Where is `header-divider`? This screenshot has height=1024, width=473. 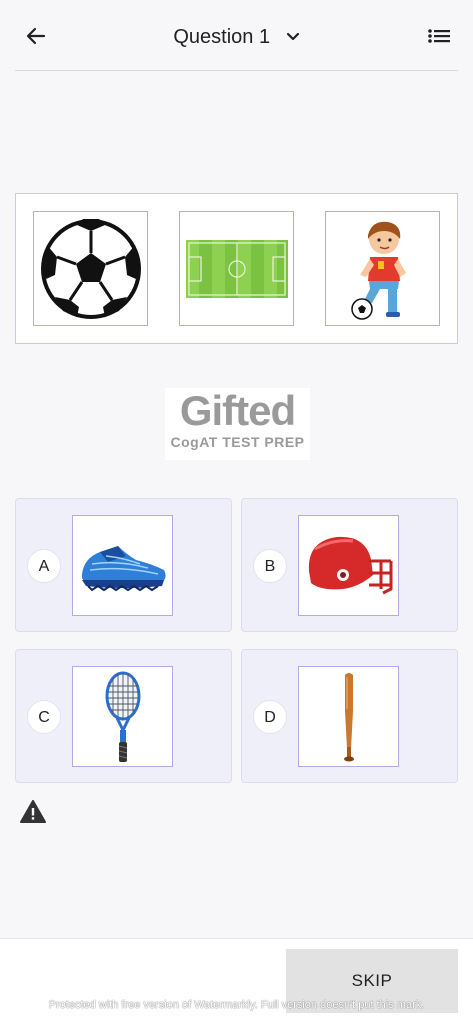
header-divider is located at coordinates (236, 70).